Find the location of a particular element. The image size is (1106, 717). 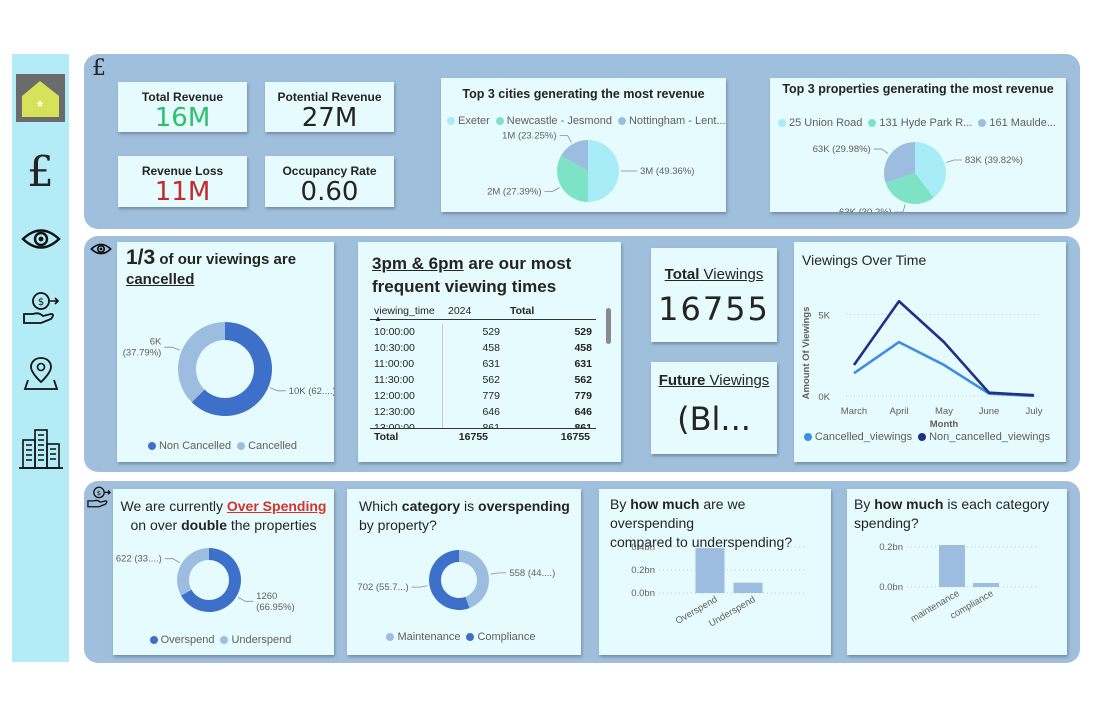

y-tick-label: 5K is located at coordinates (824, 315).